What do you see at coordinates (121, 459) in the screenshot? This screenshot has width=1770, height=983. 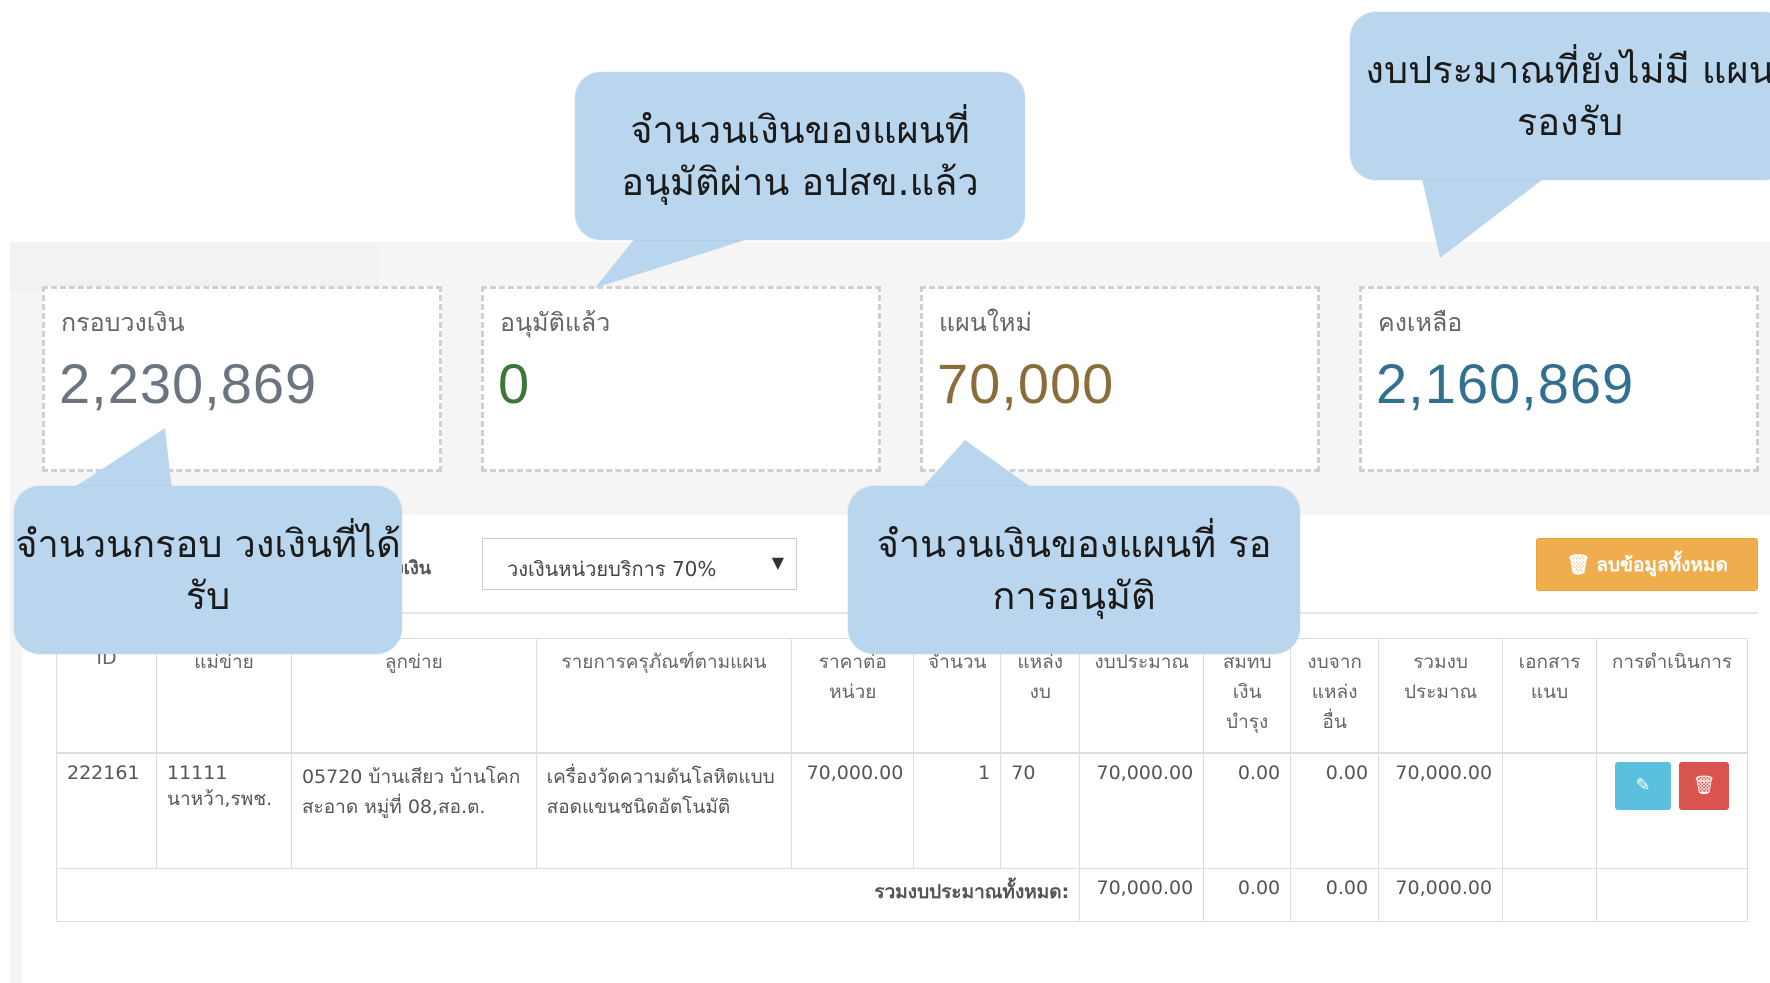 I see `callout-tail-budget-frame` at bounding box center [121, 459].